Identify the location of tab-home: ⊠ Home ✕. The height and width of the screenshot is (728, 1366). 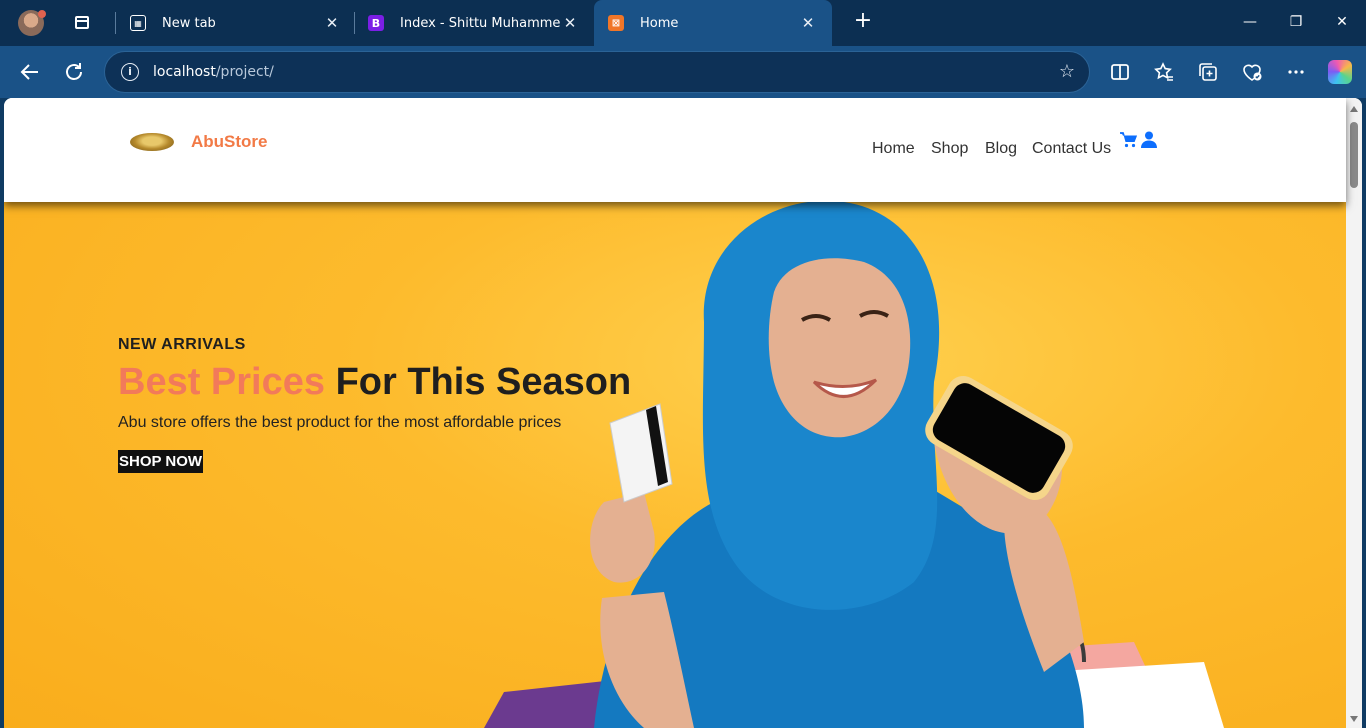
(713, 23).